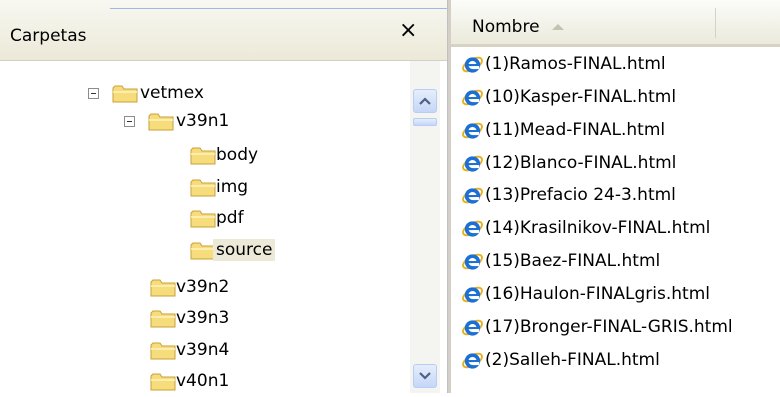 Image resolution: width=780 pixels, height=397 pixels. What do you see at coordinates (615, 23) in the screenshot?
I see `file-list-header: Nombre` at bounding box center [615, 23].